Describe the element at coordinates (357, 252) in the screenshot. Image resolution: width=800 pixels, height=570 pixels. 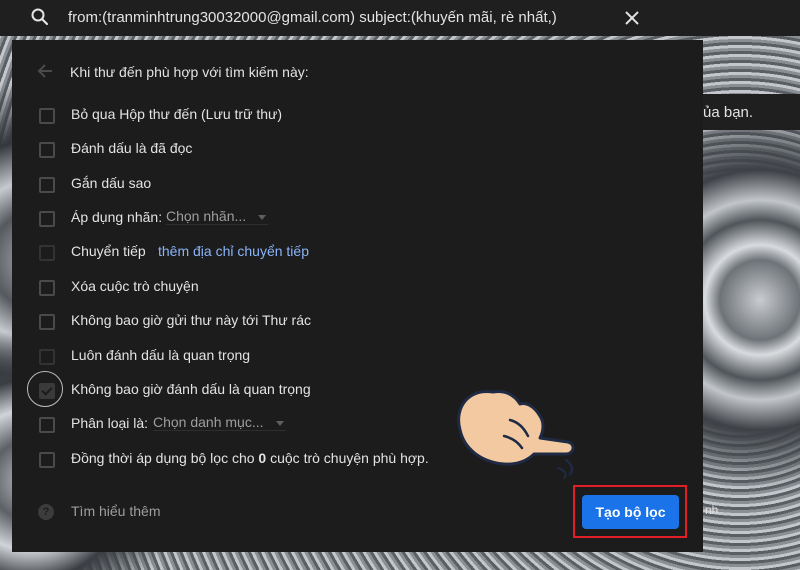
I see `option-forward: Chuyển tiếp thêm địa chỉ chuyển tiếp` at that location.